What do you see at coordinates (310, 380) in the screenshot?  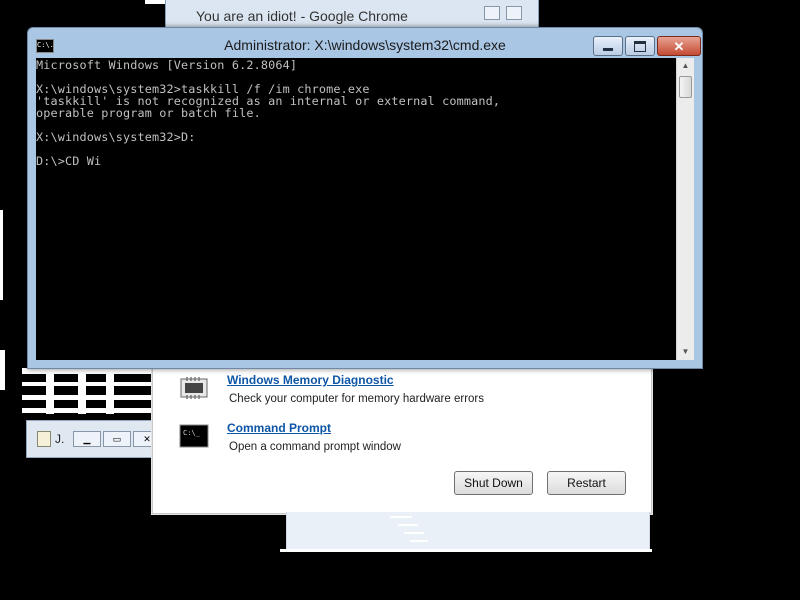 I see `memory-diagnostic-link: Windows Memory Diagnostic` at bounding box center [310, 380].